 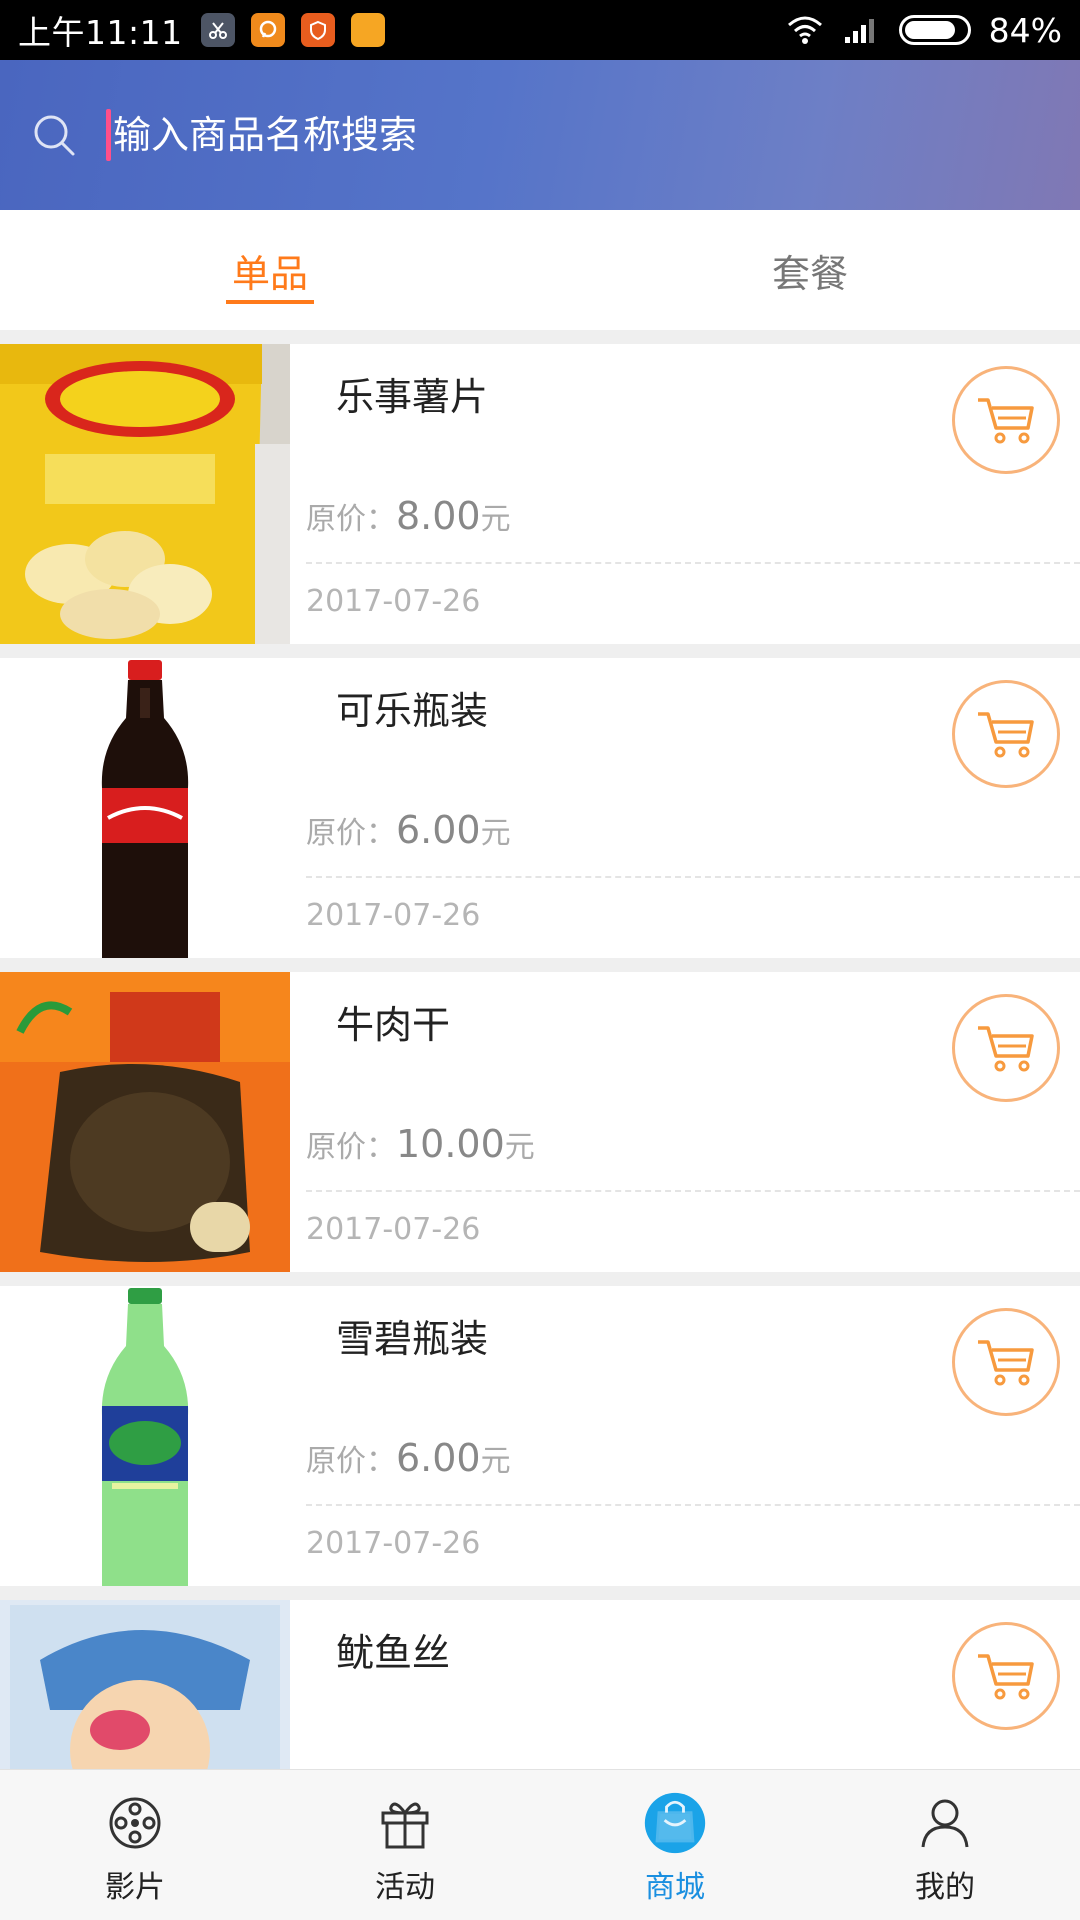 I want to click on nav-item-mine: 我的, so click(x=945, y=1845).